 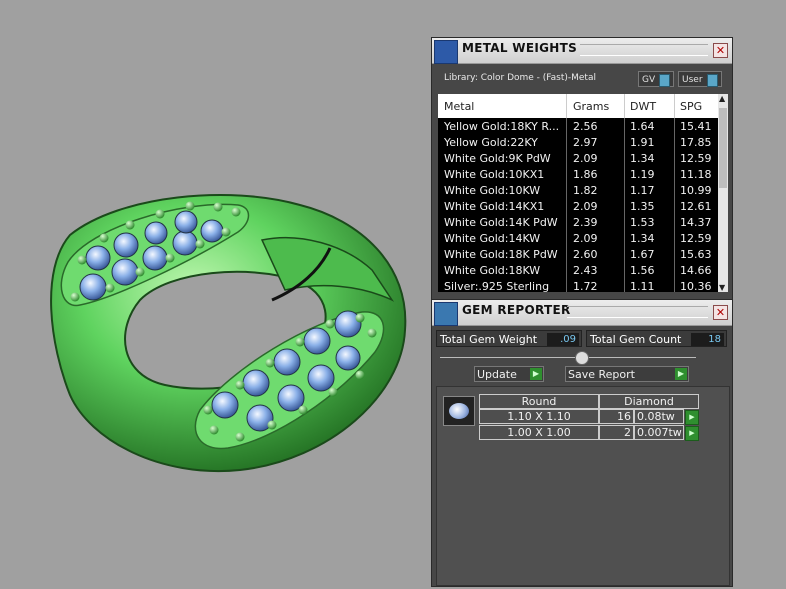 What do you see at coordinates (696, 286) in the screenshot?
I see `spg-cell: 10.36` at bounding box center [696, 286].